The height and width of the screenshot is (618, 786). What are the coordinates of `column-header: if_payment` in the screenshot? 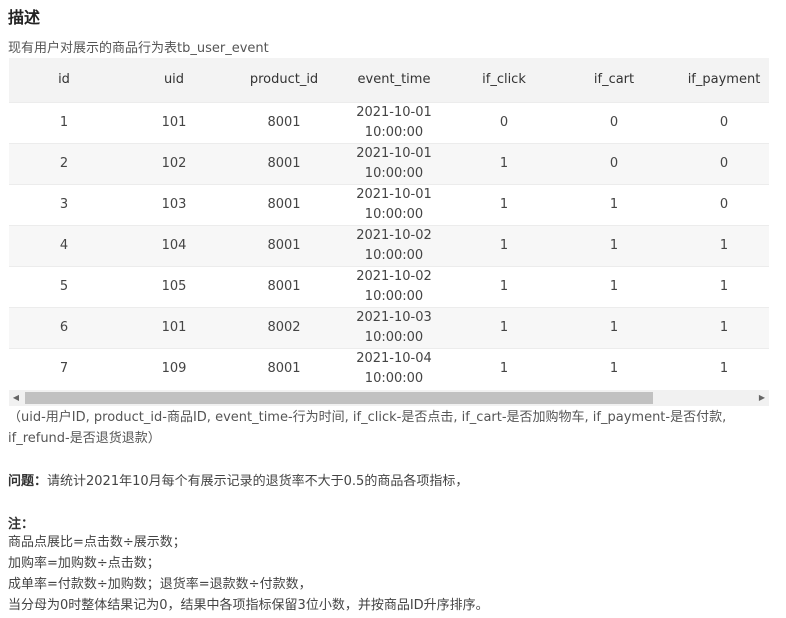 It's located at (724, 80).